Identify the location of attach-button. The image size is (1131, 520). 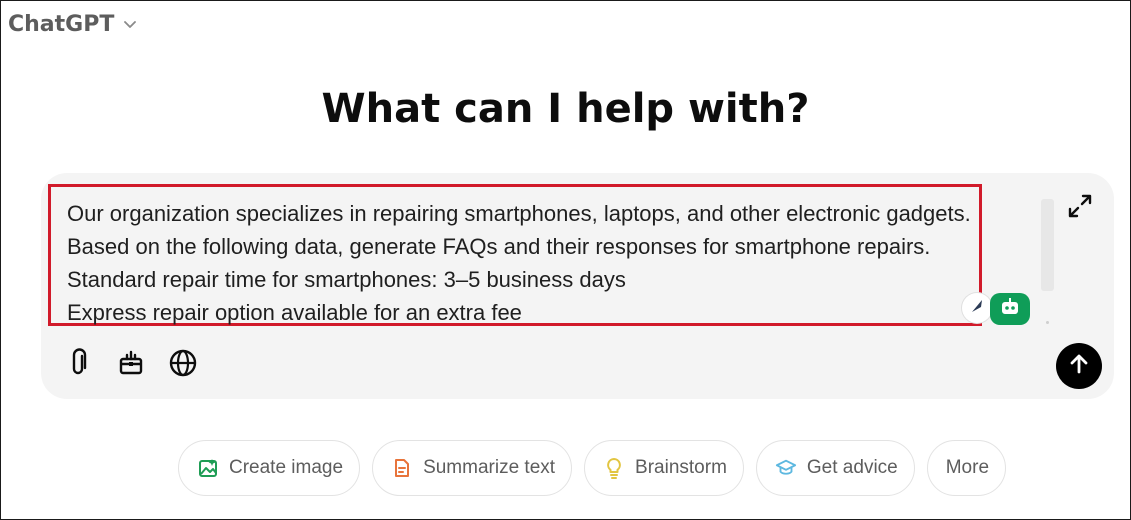
(79, 365).